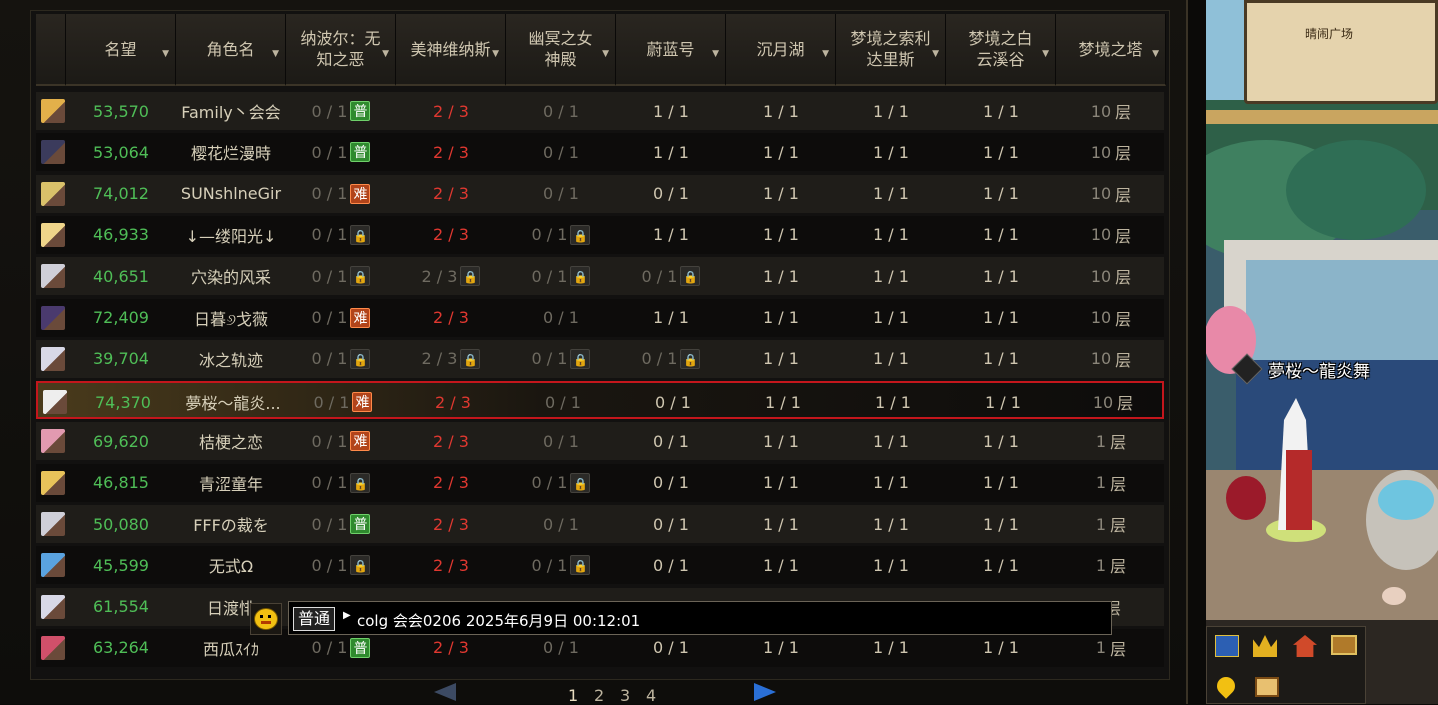 The width and height of the screenshot is (1438, 705). I want to click on minimap: 晴闹广场, so click(1341, 52).